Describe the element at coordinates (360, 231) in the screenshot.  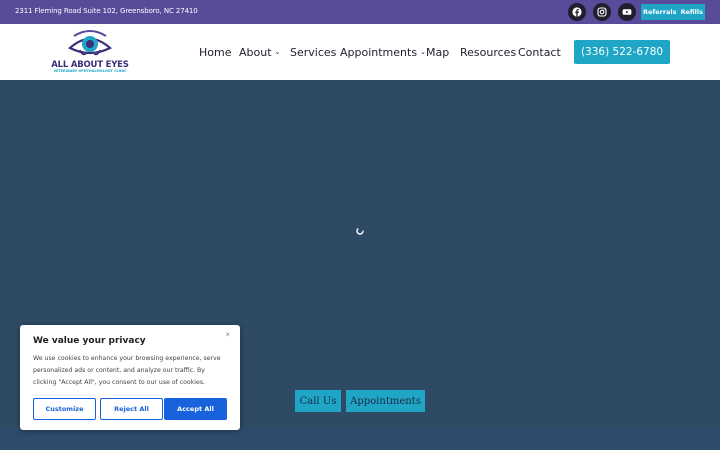
I see `loading-spinner-icon` at that location.